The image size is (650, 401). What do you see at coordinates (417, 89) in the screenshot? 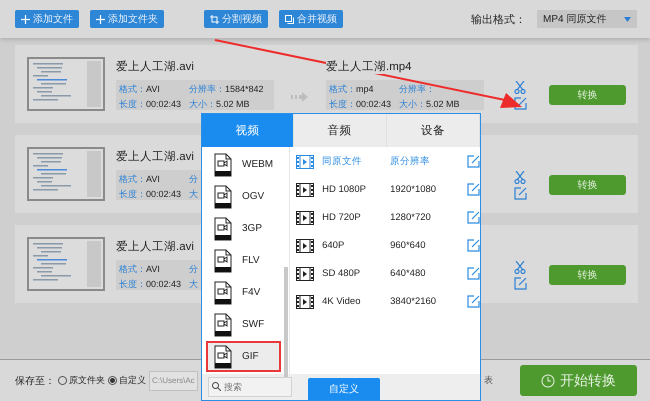
I see `info-text: 分辨率：` at bounding box center [417, 89].